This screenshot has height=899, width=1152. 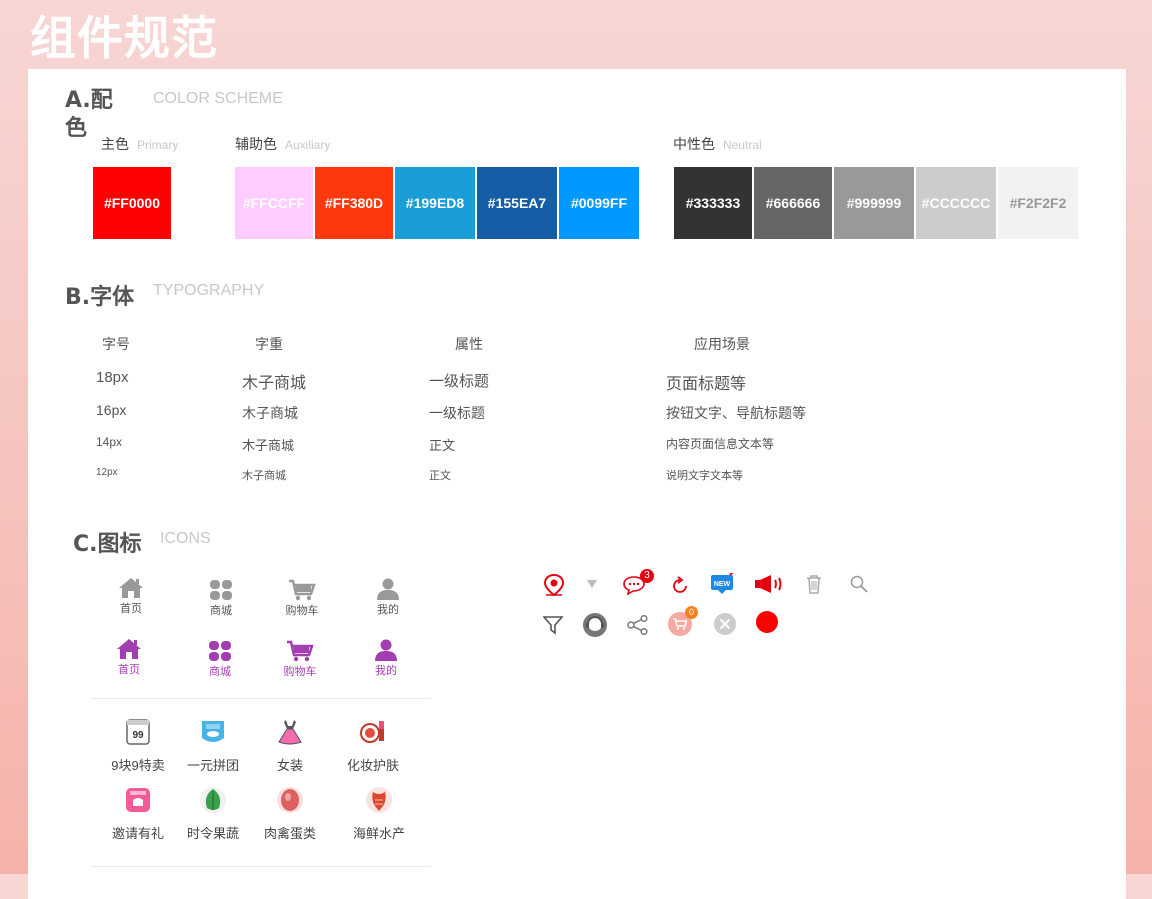 I want to click on group-sublabel: Primary, so click(x=158, y=145).